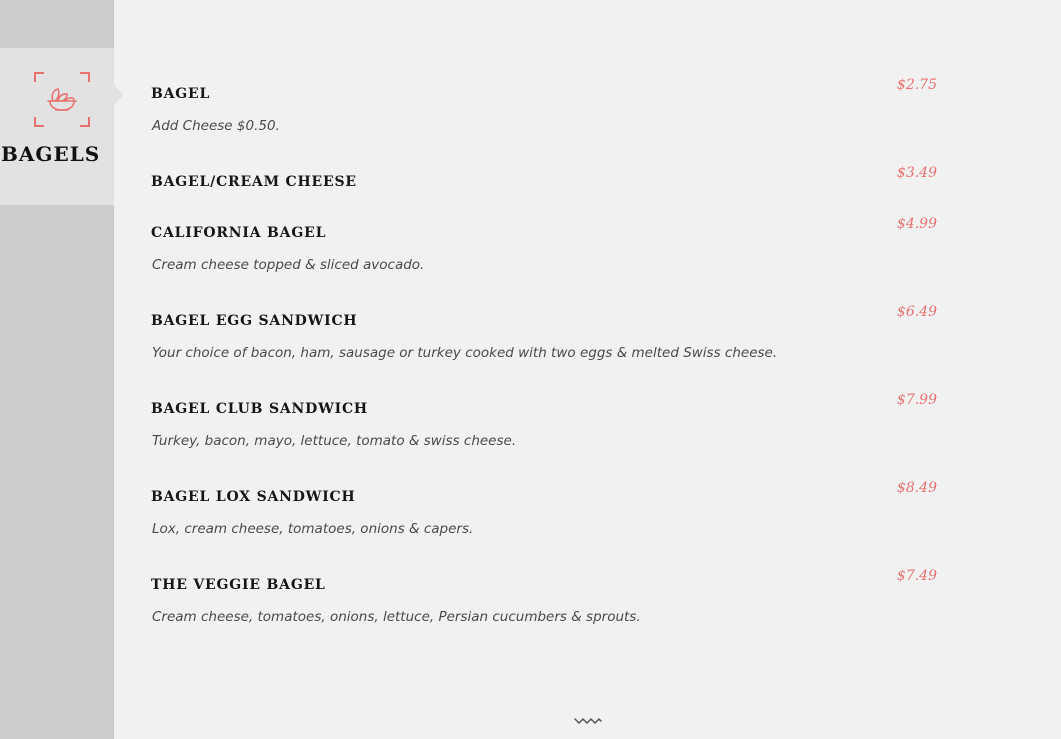 The height and width of the screenshot is (739, 1061). Describe the element at coordinates (181, 94) in the screenshot. I see `menu-item-name: BAGEL` at that location.